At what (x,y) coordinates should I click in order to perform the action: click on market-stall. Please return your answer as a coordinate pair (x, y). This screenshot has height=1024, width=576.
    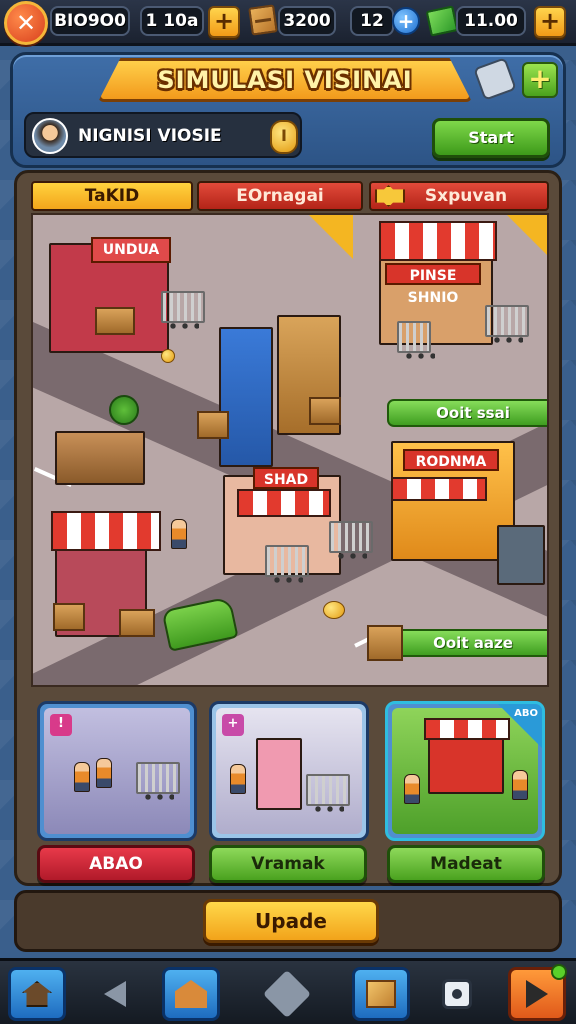
    Looking at the image, I should click on (100, 458).